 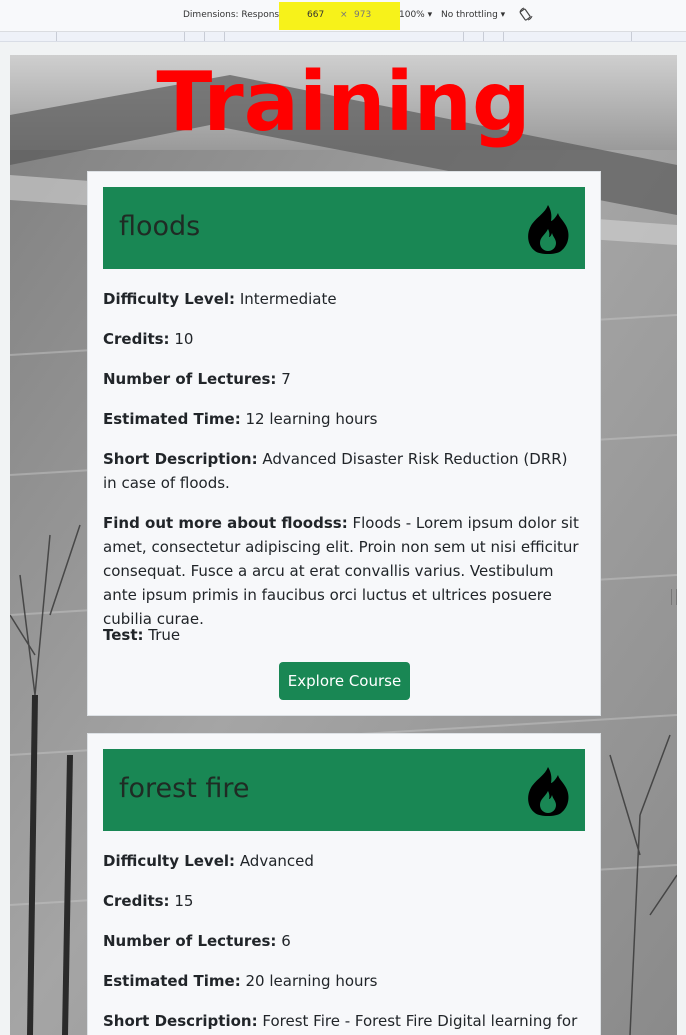 I want to click on course-card-header: forest fire, so click(x=344, y=790).